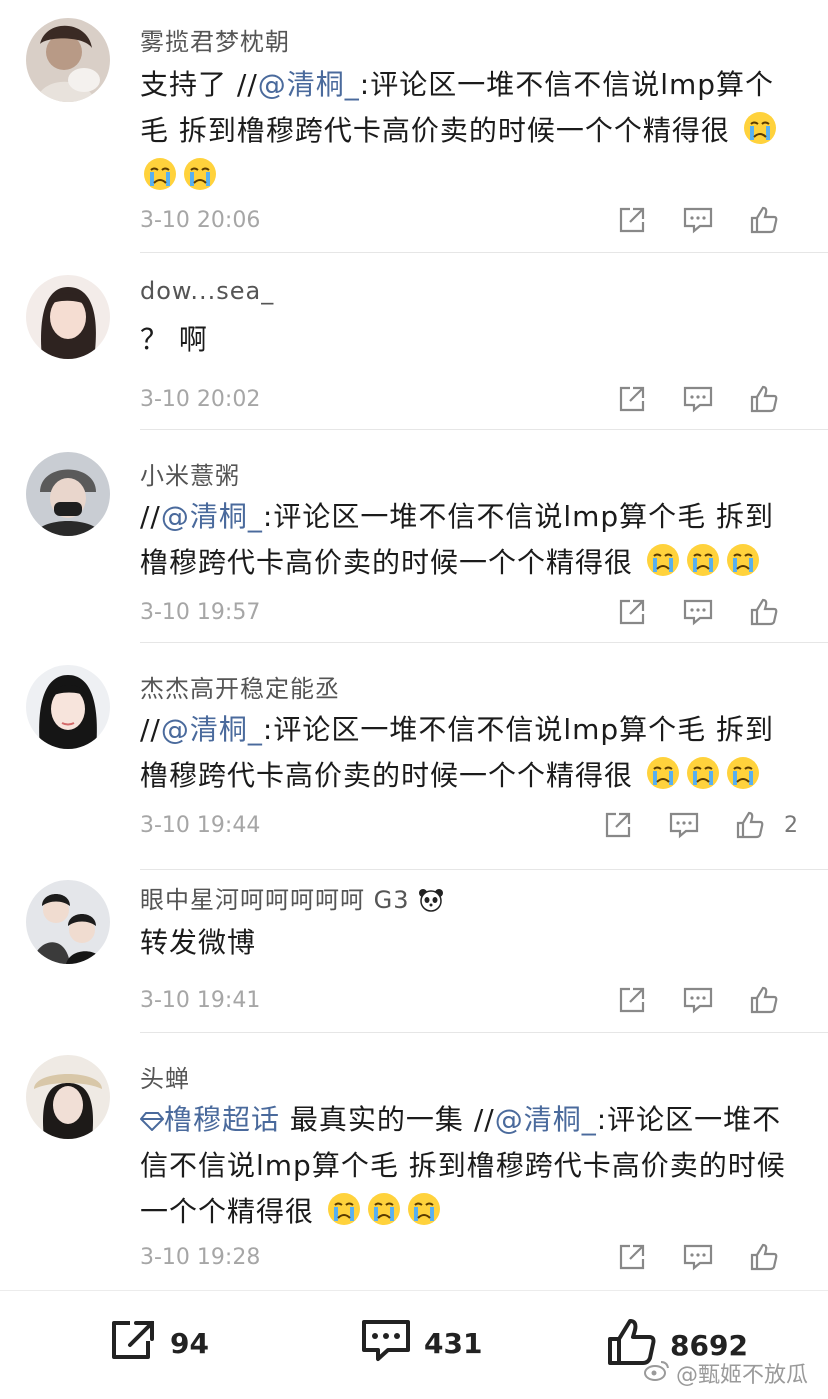 The width and height of the screenshot is (828, 1399). Describe the element at coordinates (421, 1343) in the screenshot. I see `comment-button: 431` at that location.